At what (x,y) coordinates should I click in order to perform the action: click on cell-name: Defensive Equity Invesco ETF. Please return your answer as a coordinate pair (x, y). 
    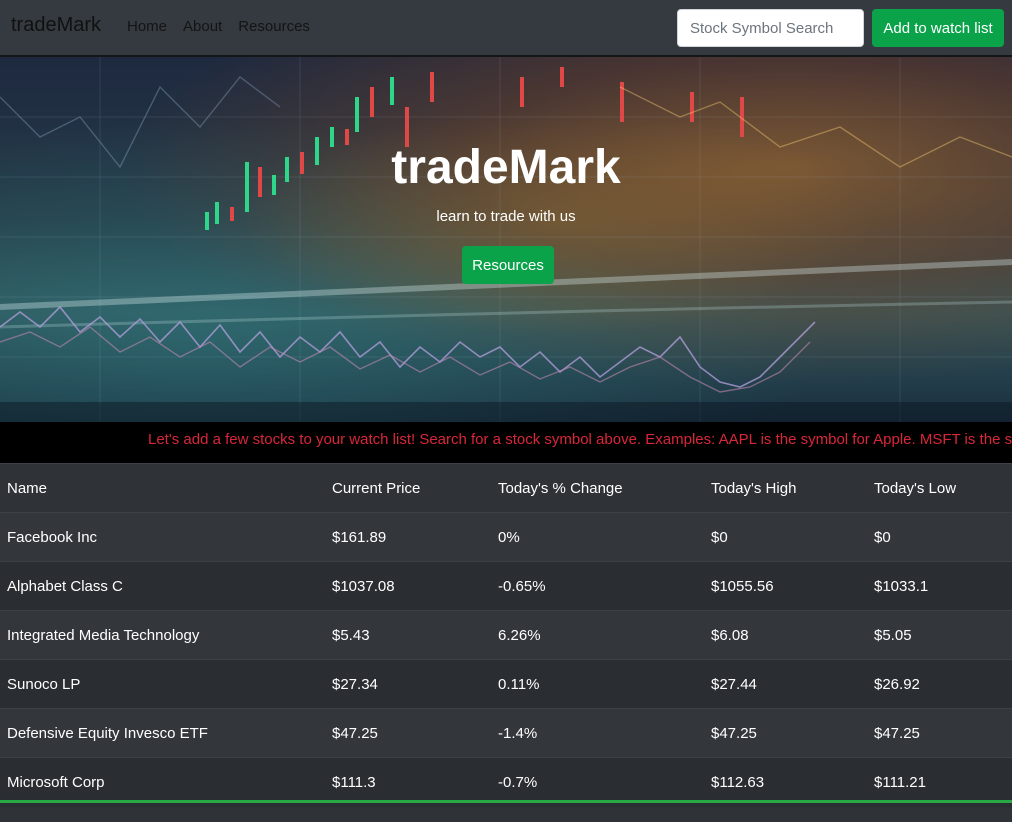
    Looking at the image, I should click on (162, 733).